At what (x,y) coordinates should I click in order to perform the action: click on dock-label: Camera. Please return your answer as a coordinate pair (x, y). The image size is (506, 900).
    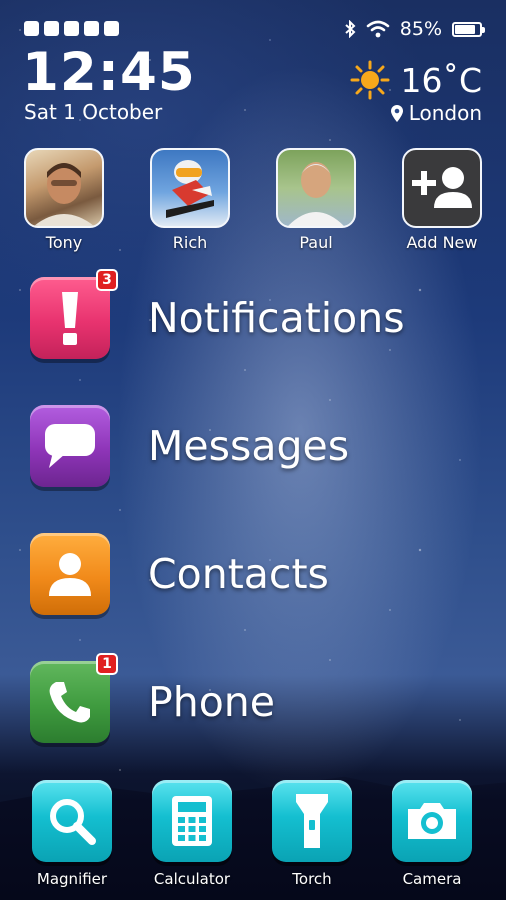
    Looking at the image, I should click on (432, 879).